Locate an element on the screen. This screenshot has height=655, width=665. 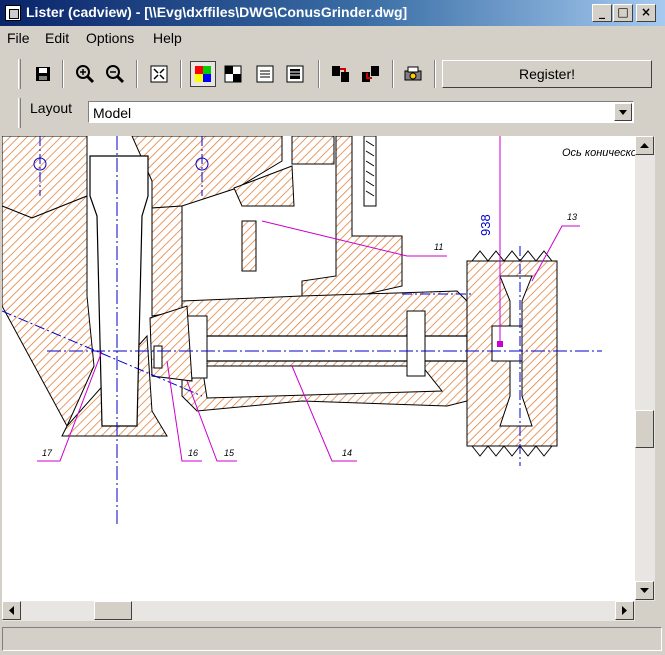
layout-select: Model is located at coordinates (361, 112).